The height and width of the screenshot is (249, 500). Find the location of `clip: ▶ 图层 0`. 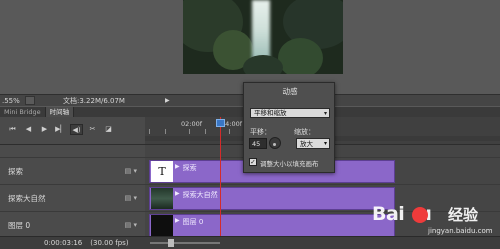

clip: ▶ 图层 0 is located at coordinates (272, 225).